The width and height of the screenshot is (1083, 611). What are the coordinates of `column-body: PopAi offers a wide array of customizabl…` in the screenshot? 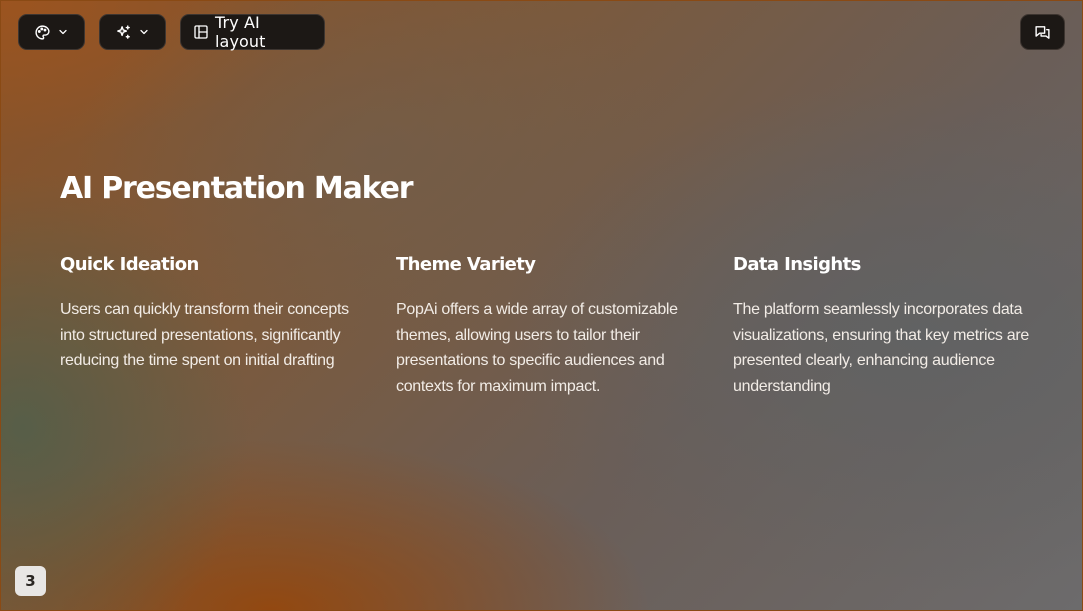 It's located at (537, 348).